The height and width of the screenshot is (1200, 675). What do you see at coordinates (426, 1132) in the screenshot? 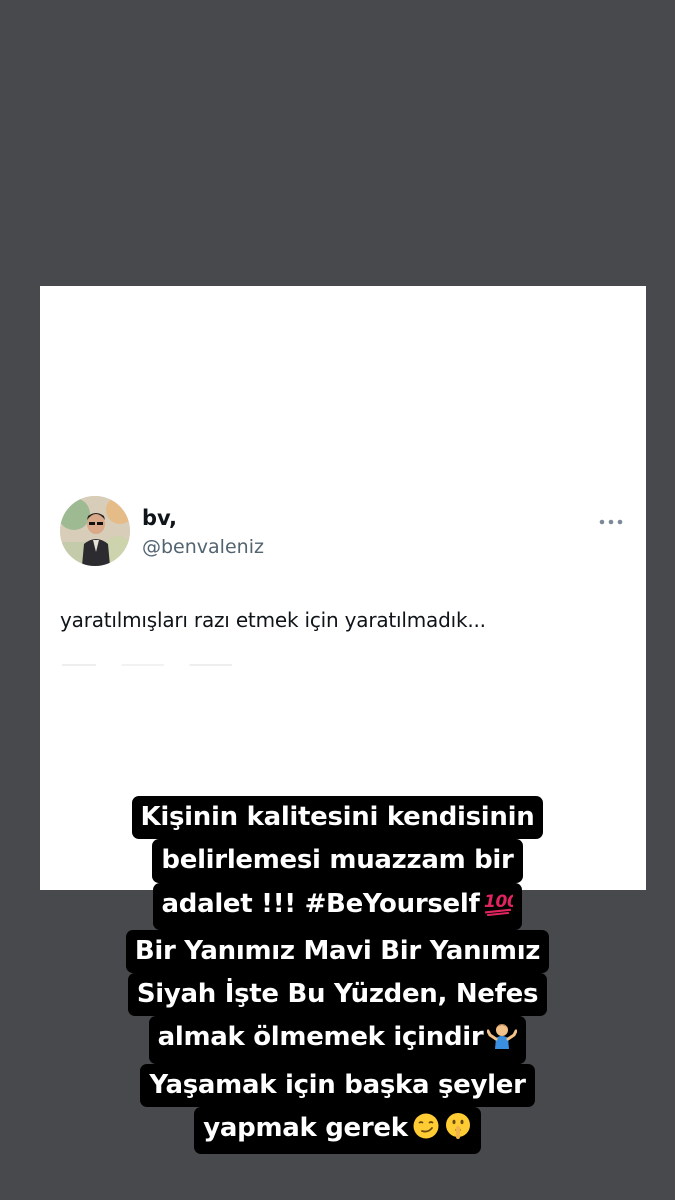
I see `smirking-face-emoji` at bounding box center [426, 1132].